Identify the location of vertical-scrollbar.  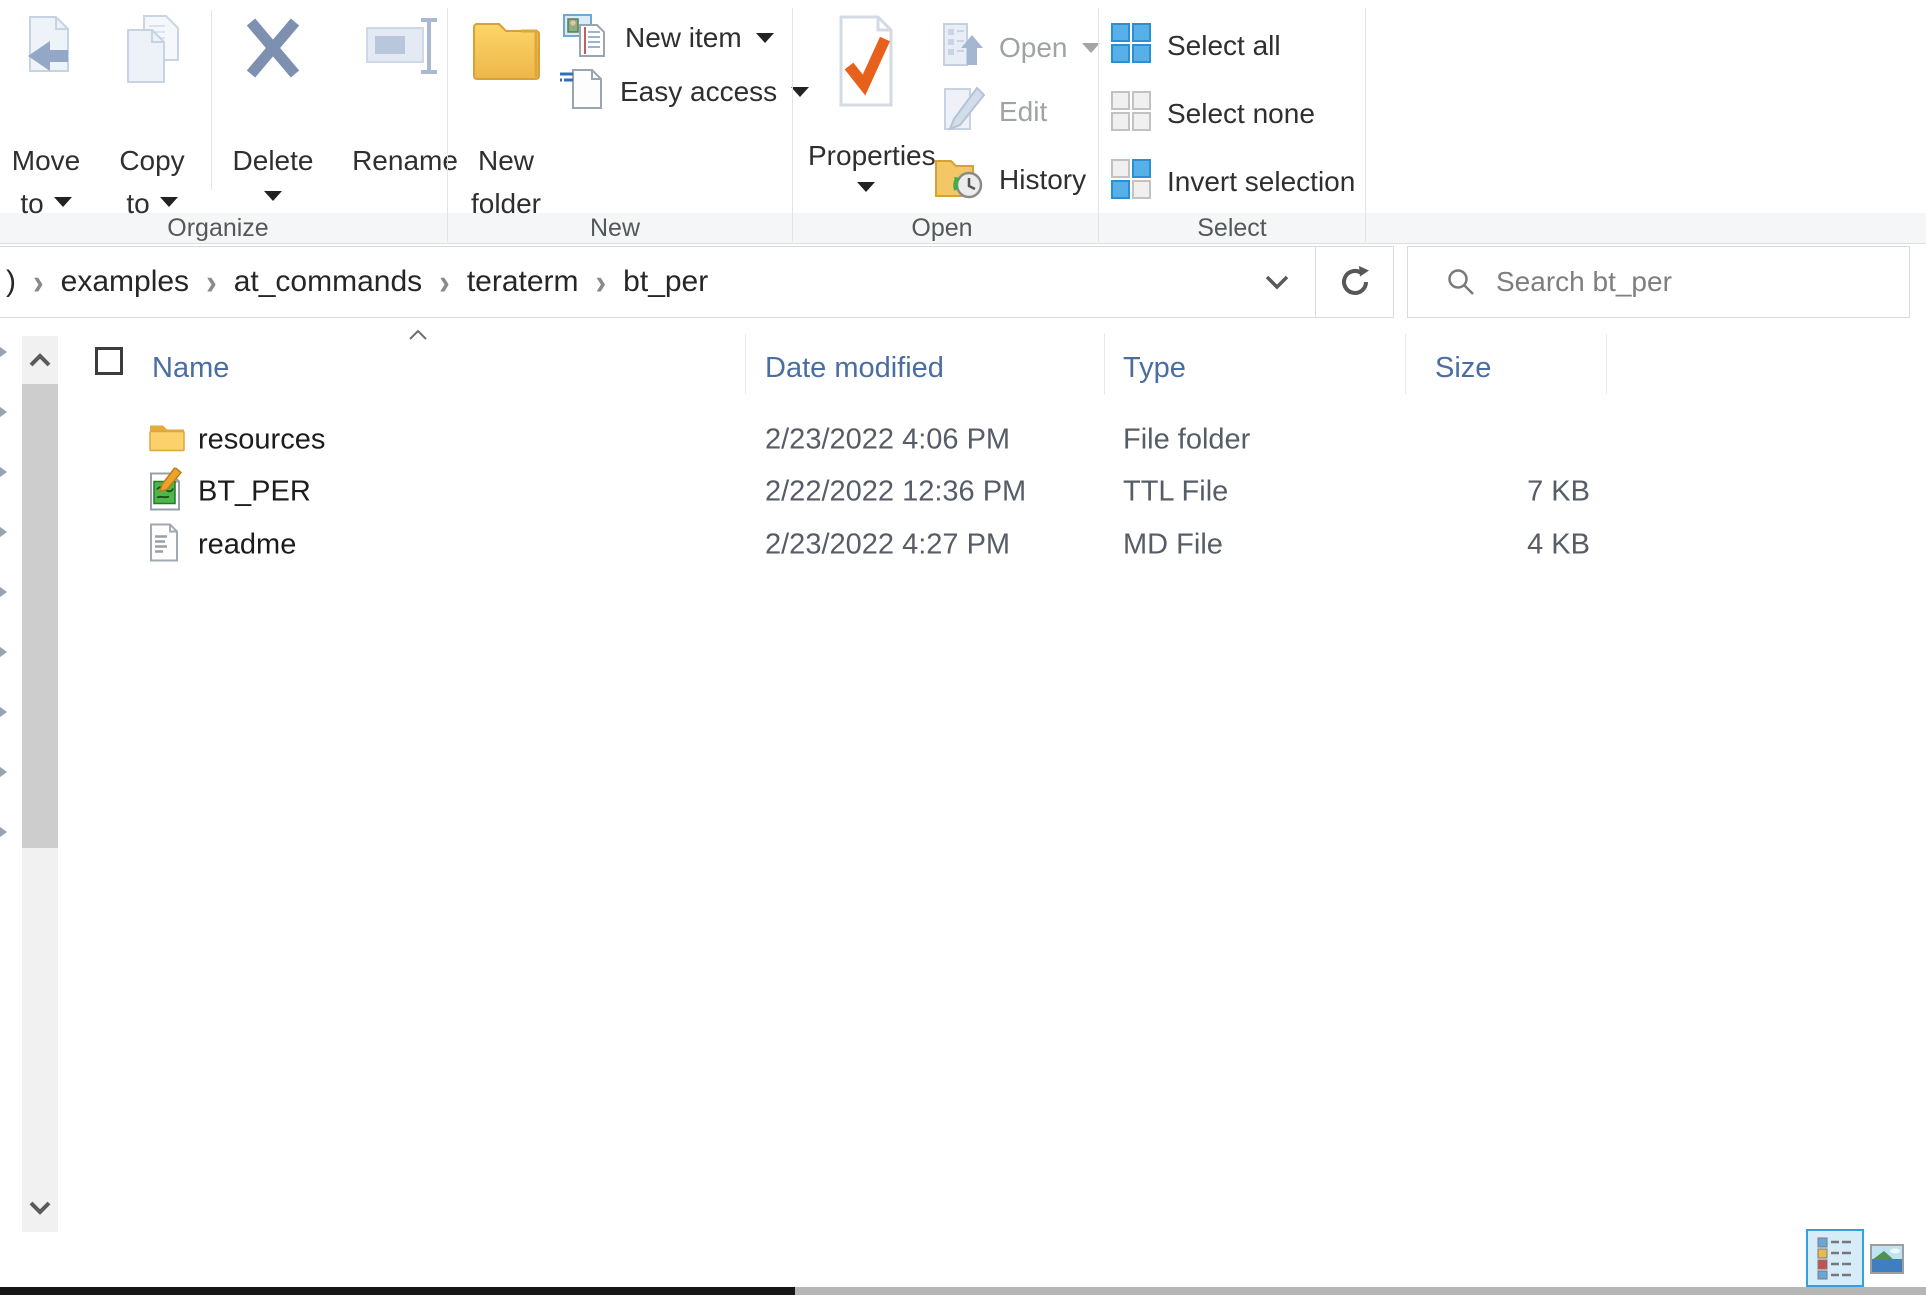
(40, 784).